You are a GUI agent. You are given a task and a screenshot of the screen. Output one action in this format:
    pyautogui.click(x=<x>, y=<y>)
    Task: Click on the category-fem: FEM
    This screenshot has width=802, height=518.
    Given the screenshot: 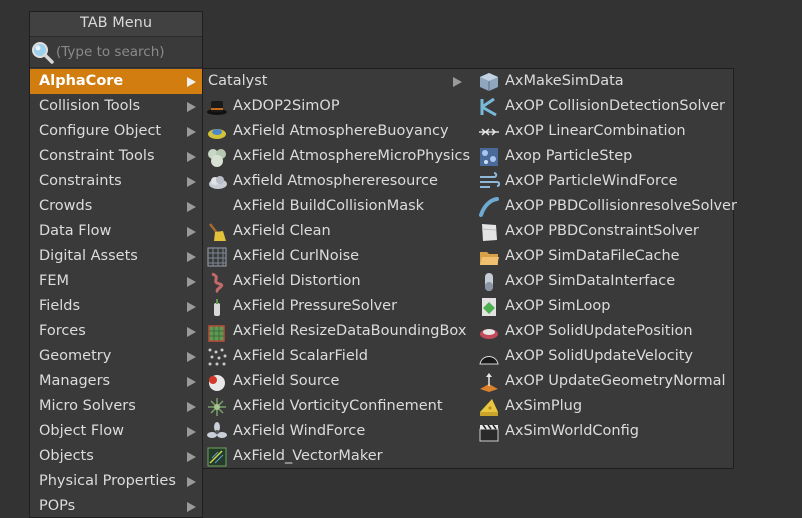 What is the action you would take?
    pyautogui.click(x=116, y=281)
    